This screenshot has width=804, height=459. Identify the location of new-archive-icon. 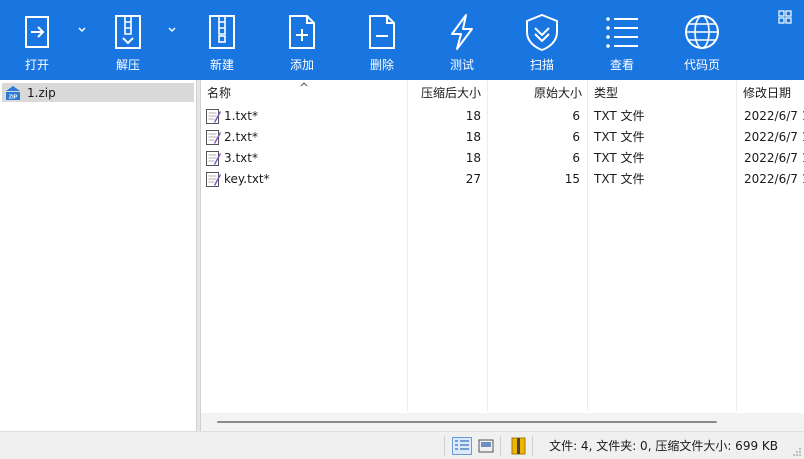
(222, 32).